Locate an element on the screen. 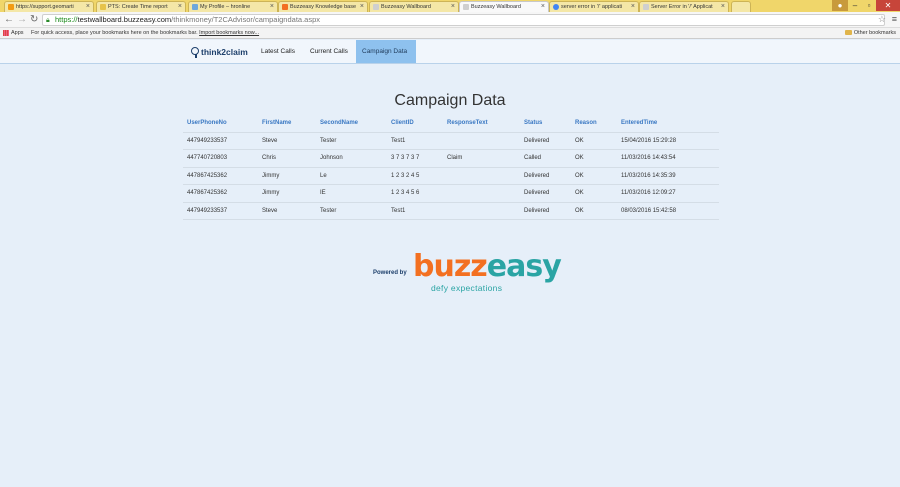 The width and height of the screenshot is (900, 487). browser-tab: My Profile – hronline × is located at coordinates (233, 6).